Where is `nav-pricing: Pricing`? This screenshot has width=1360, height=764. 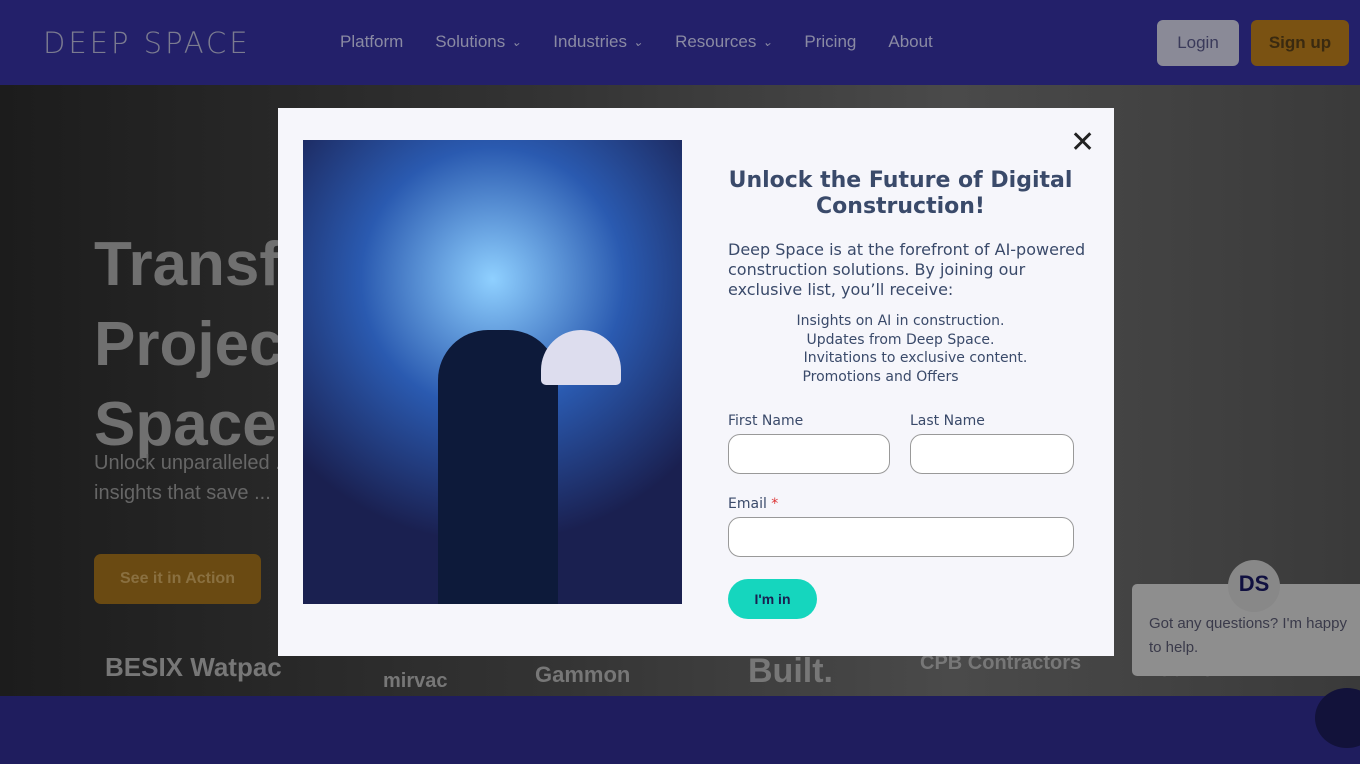
nav-pricing: Pricing is located at coordinates (830, 42).